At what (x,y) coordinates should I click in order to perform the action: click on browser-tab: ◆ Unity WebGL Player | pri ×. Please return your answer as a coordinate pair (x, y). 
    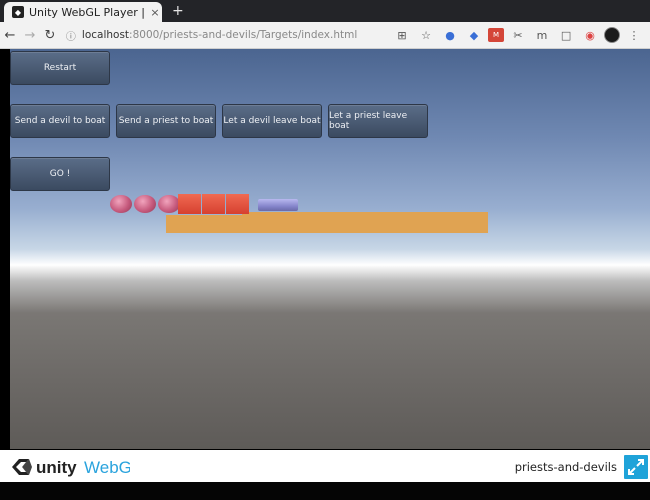
    Looking at the image, I should click on (83, 12).